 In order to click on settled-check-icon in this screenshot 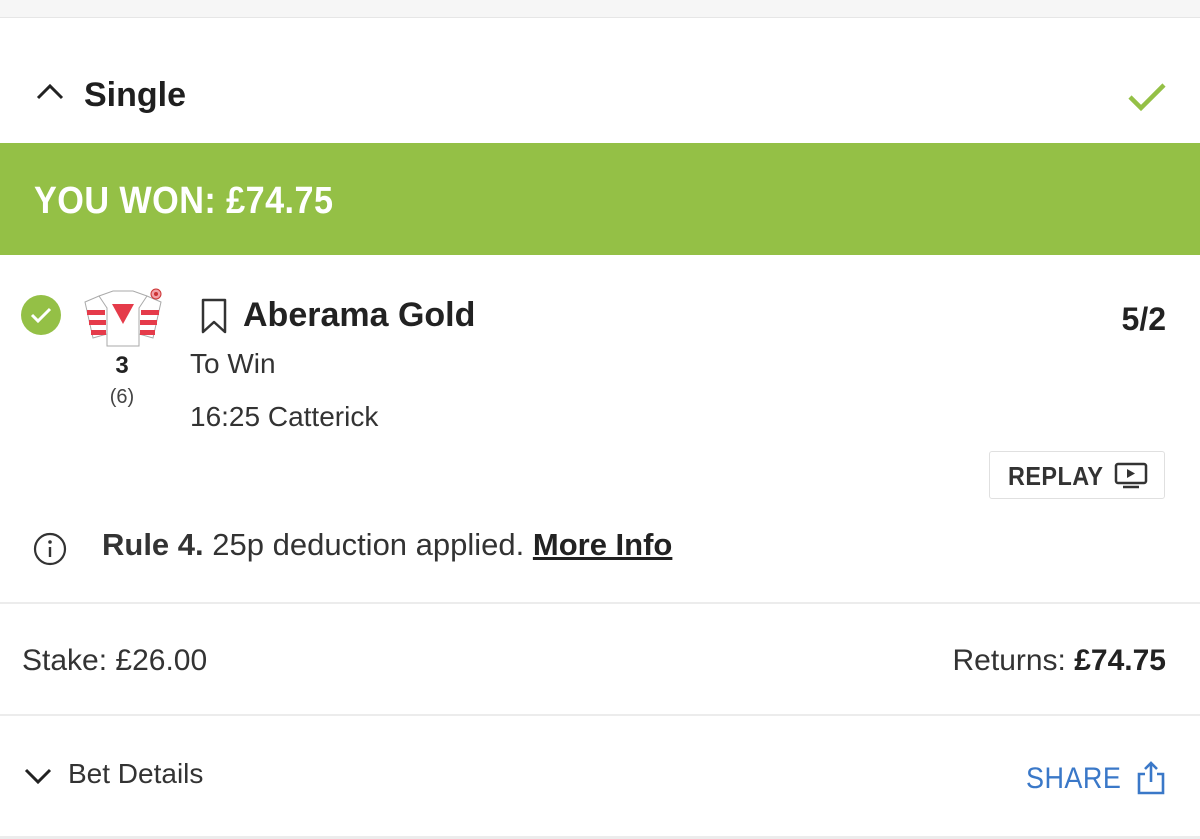, I will do `click(1147, 97)`.